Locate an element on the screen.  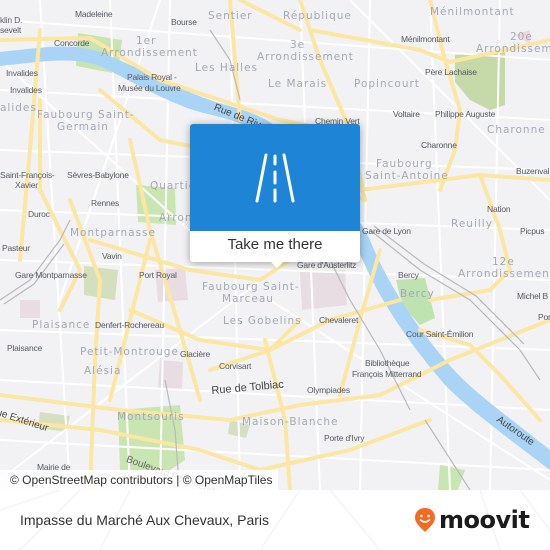
station-label: Por is located at coordinates (544, 317).